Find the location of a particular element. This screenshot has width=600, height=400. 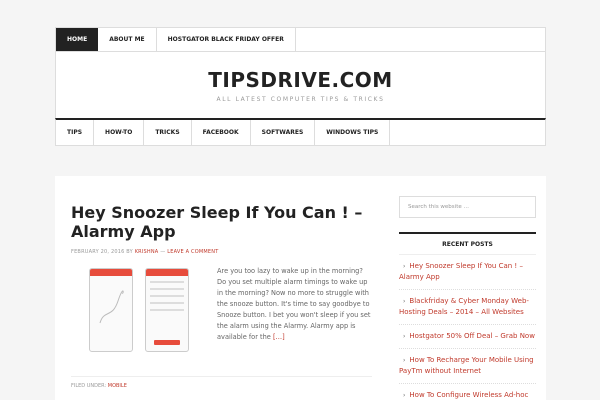

nav-facebook-link: FACEBOOK is located at coordinates (221, 132).